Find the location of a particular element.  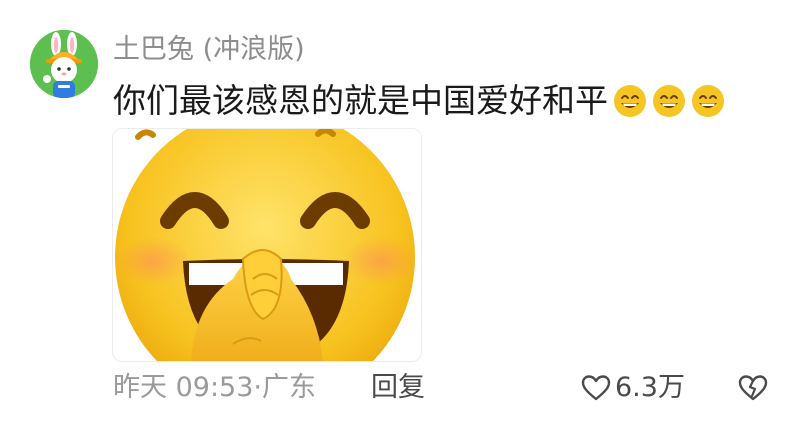

like-button: 6.3万 is located at coordinates (633, 388).